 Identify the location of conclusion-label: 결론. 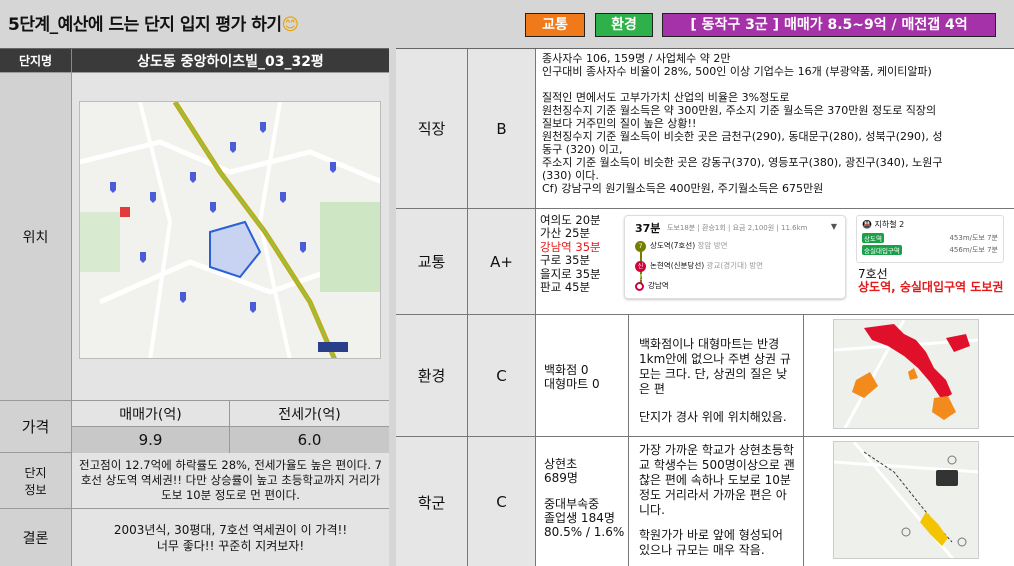
(36, 537).